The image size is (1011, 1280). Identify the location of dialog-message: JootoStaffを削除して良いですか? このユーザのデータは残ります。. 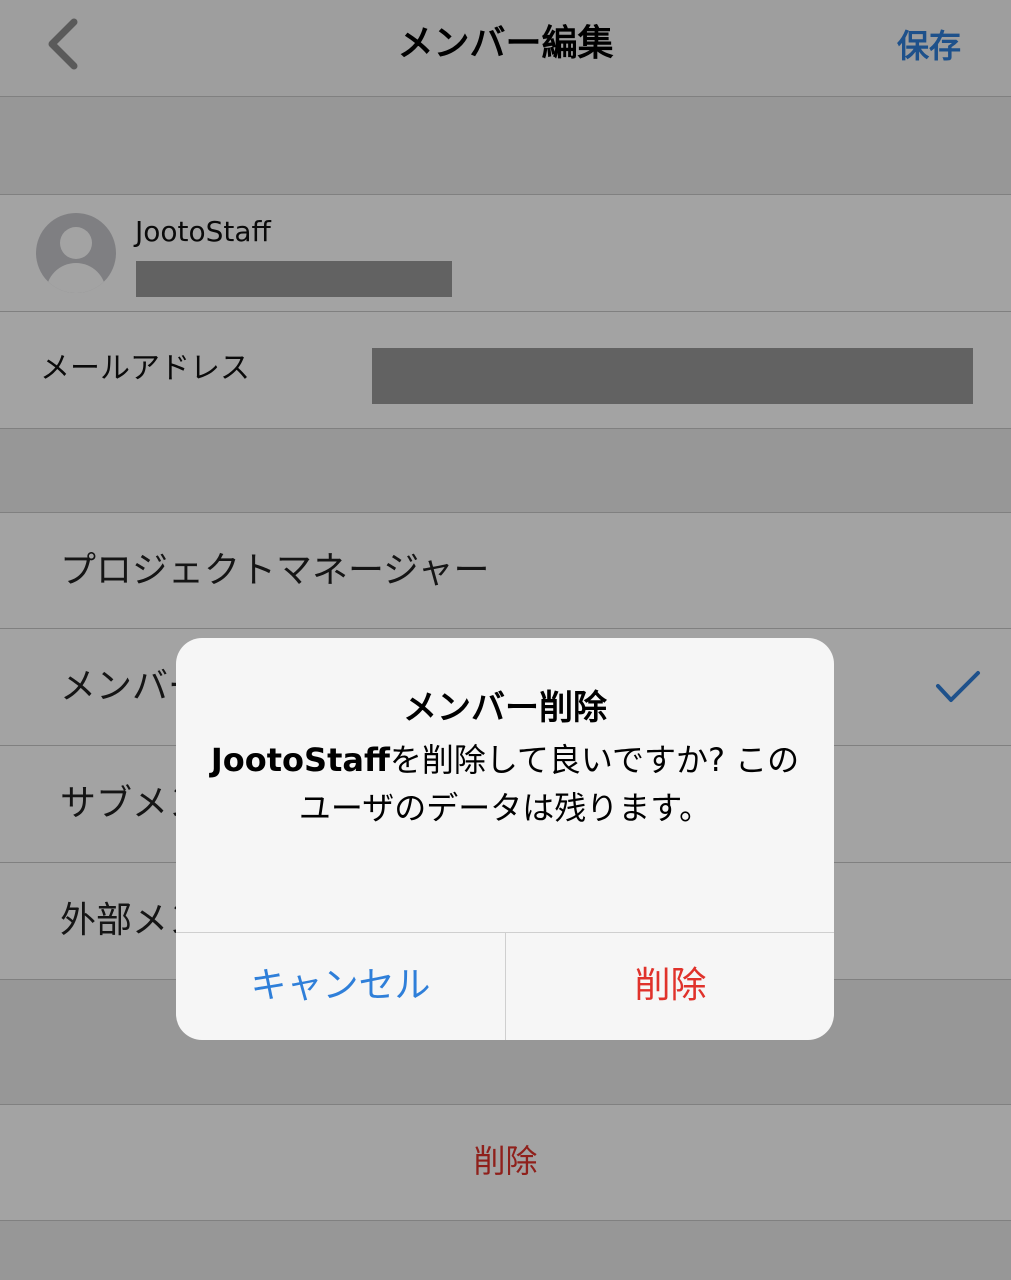
(505, 784).